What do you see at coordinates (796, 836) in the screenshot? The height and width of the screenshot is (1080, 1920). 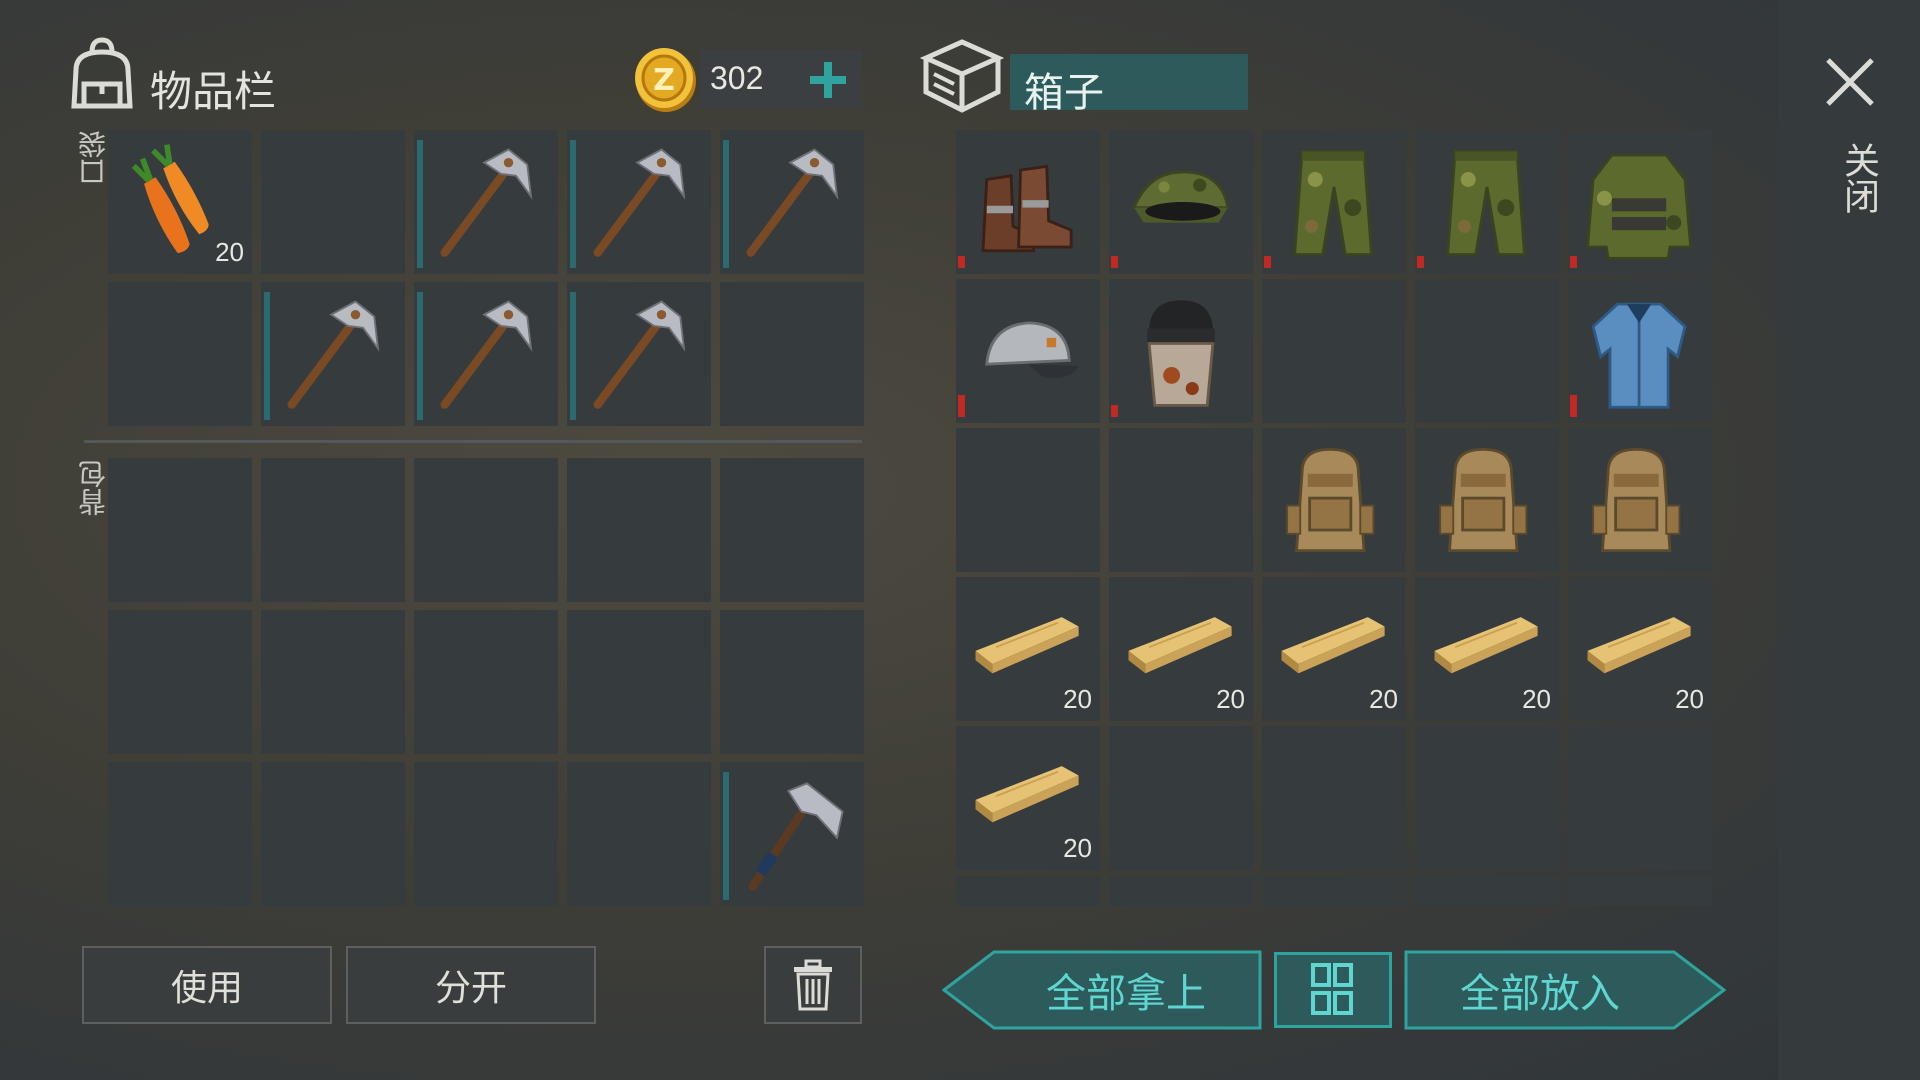 I see `hatchet-icon` at bounding box center [796, 836].